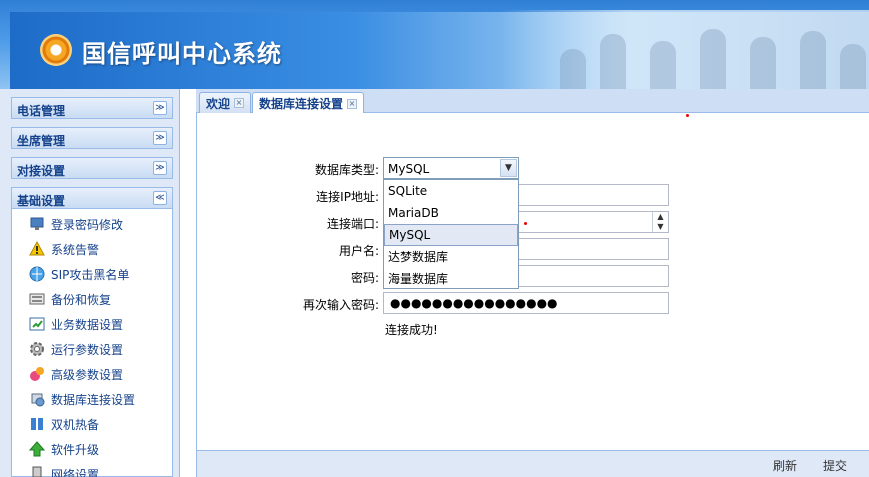 The height and width of the screenshot is (477, 869). What do you see at coordinates (533, 463) in the screenshot?
I see `panel-footer: 刷新 提交` at bounding box center [533, 463].